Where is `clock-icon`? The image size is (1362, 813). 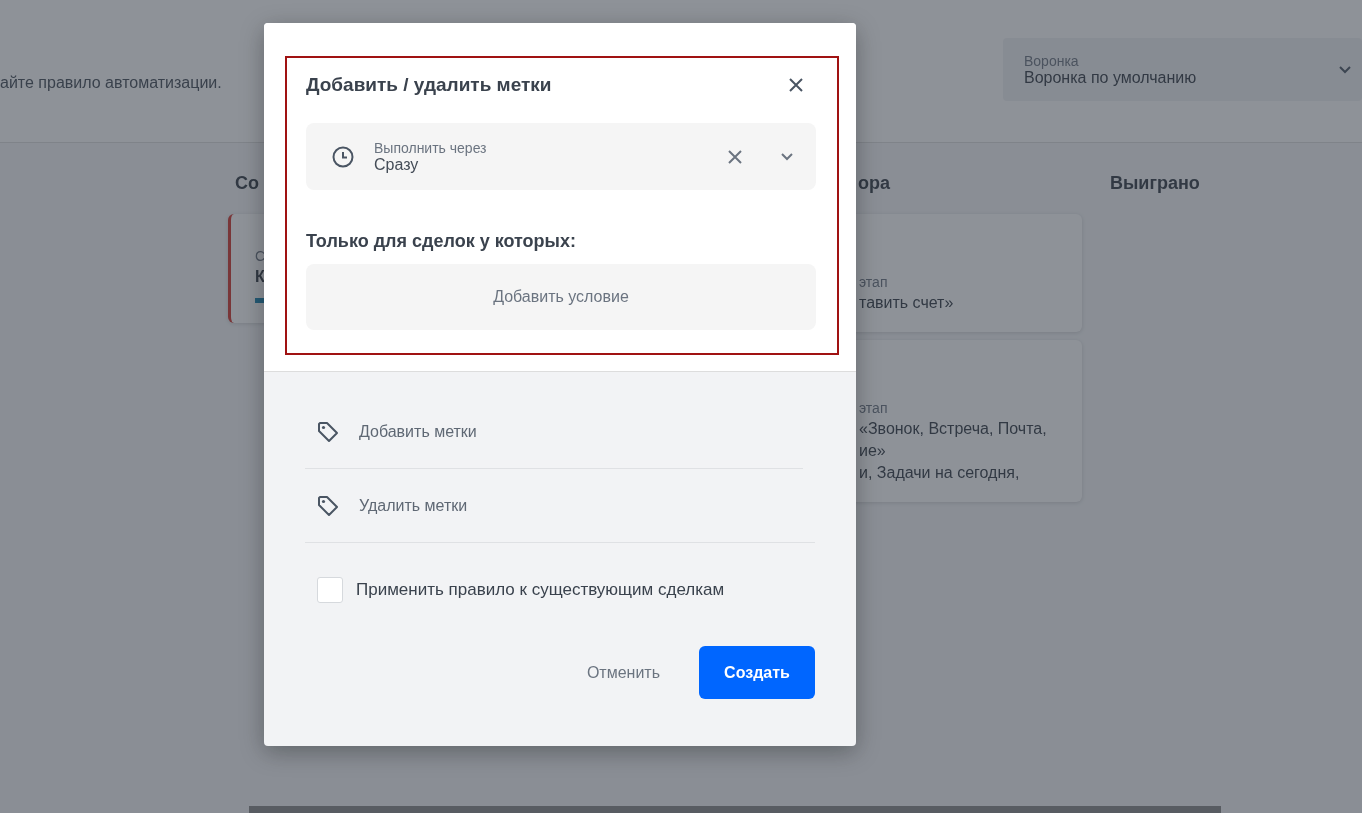
clock-icon is located at coordinates (343, 156).